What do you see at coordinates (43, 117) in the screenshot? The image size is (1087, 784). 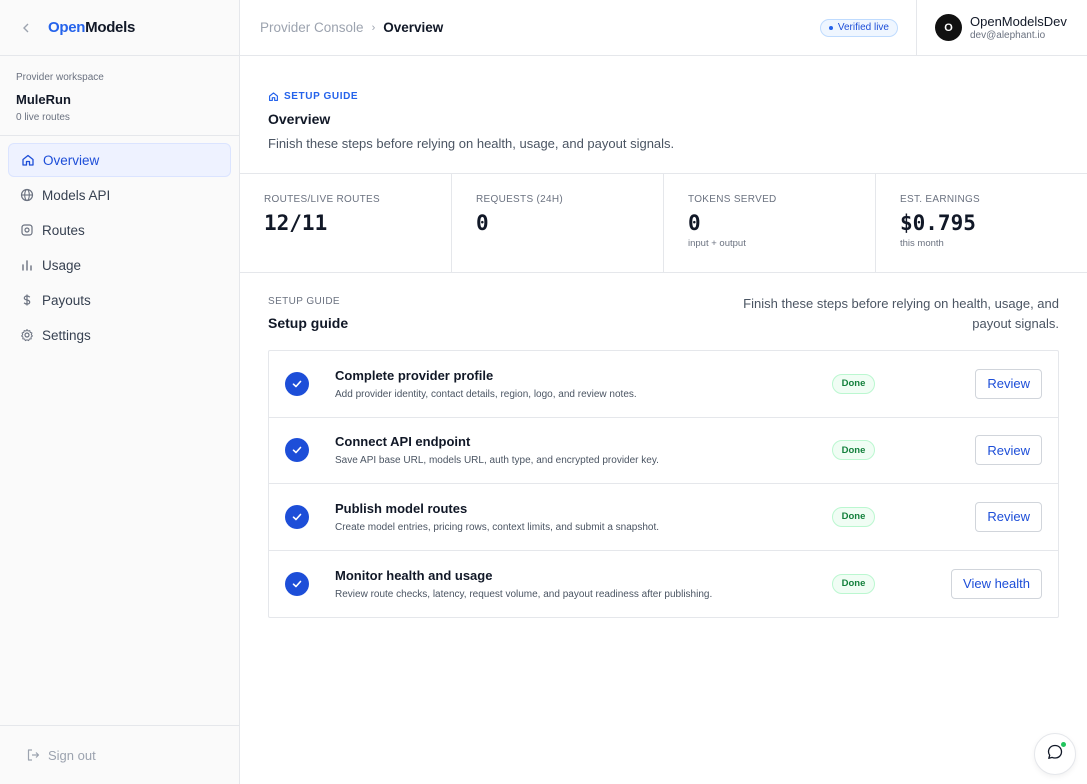 I see `workspace-routes: 0 live routes` at bounding box center [43, 117].